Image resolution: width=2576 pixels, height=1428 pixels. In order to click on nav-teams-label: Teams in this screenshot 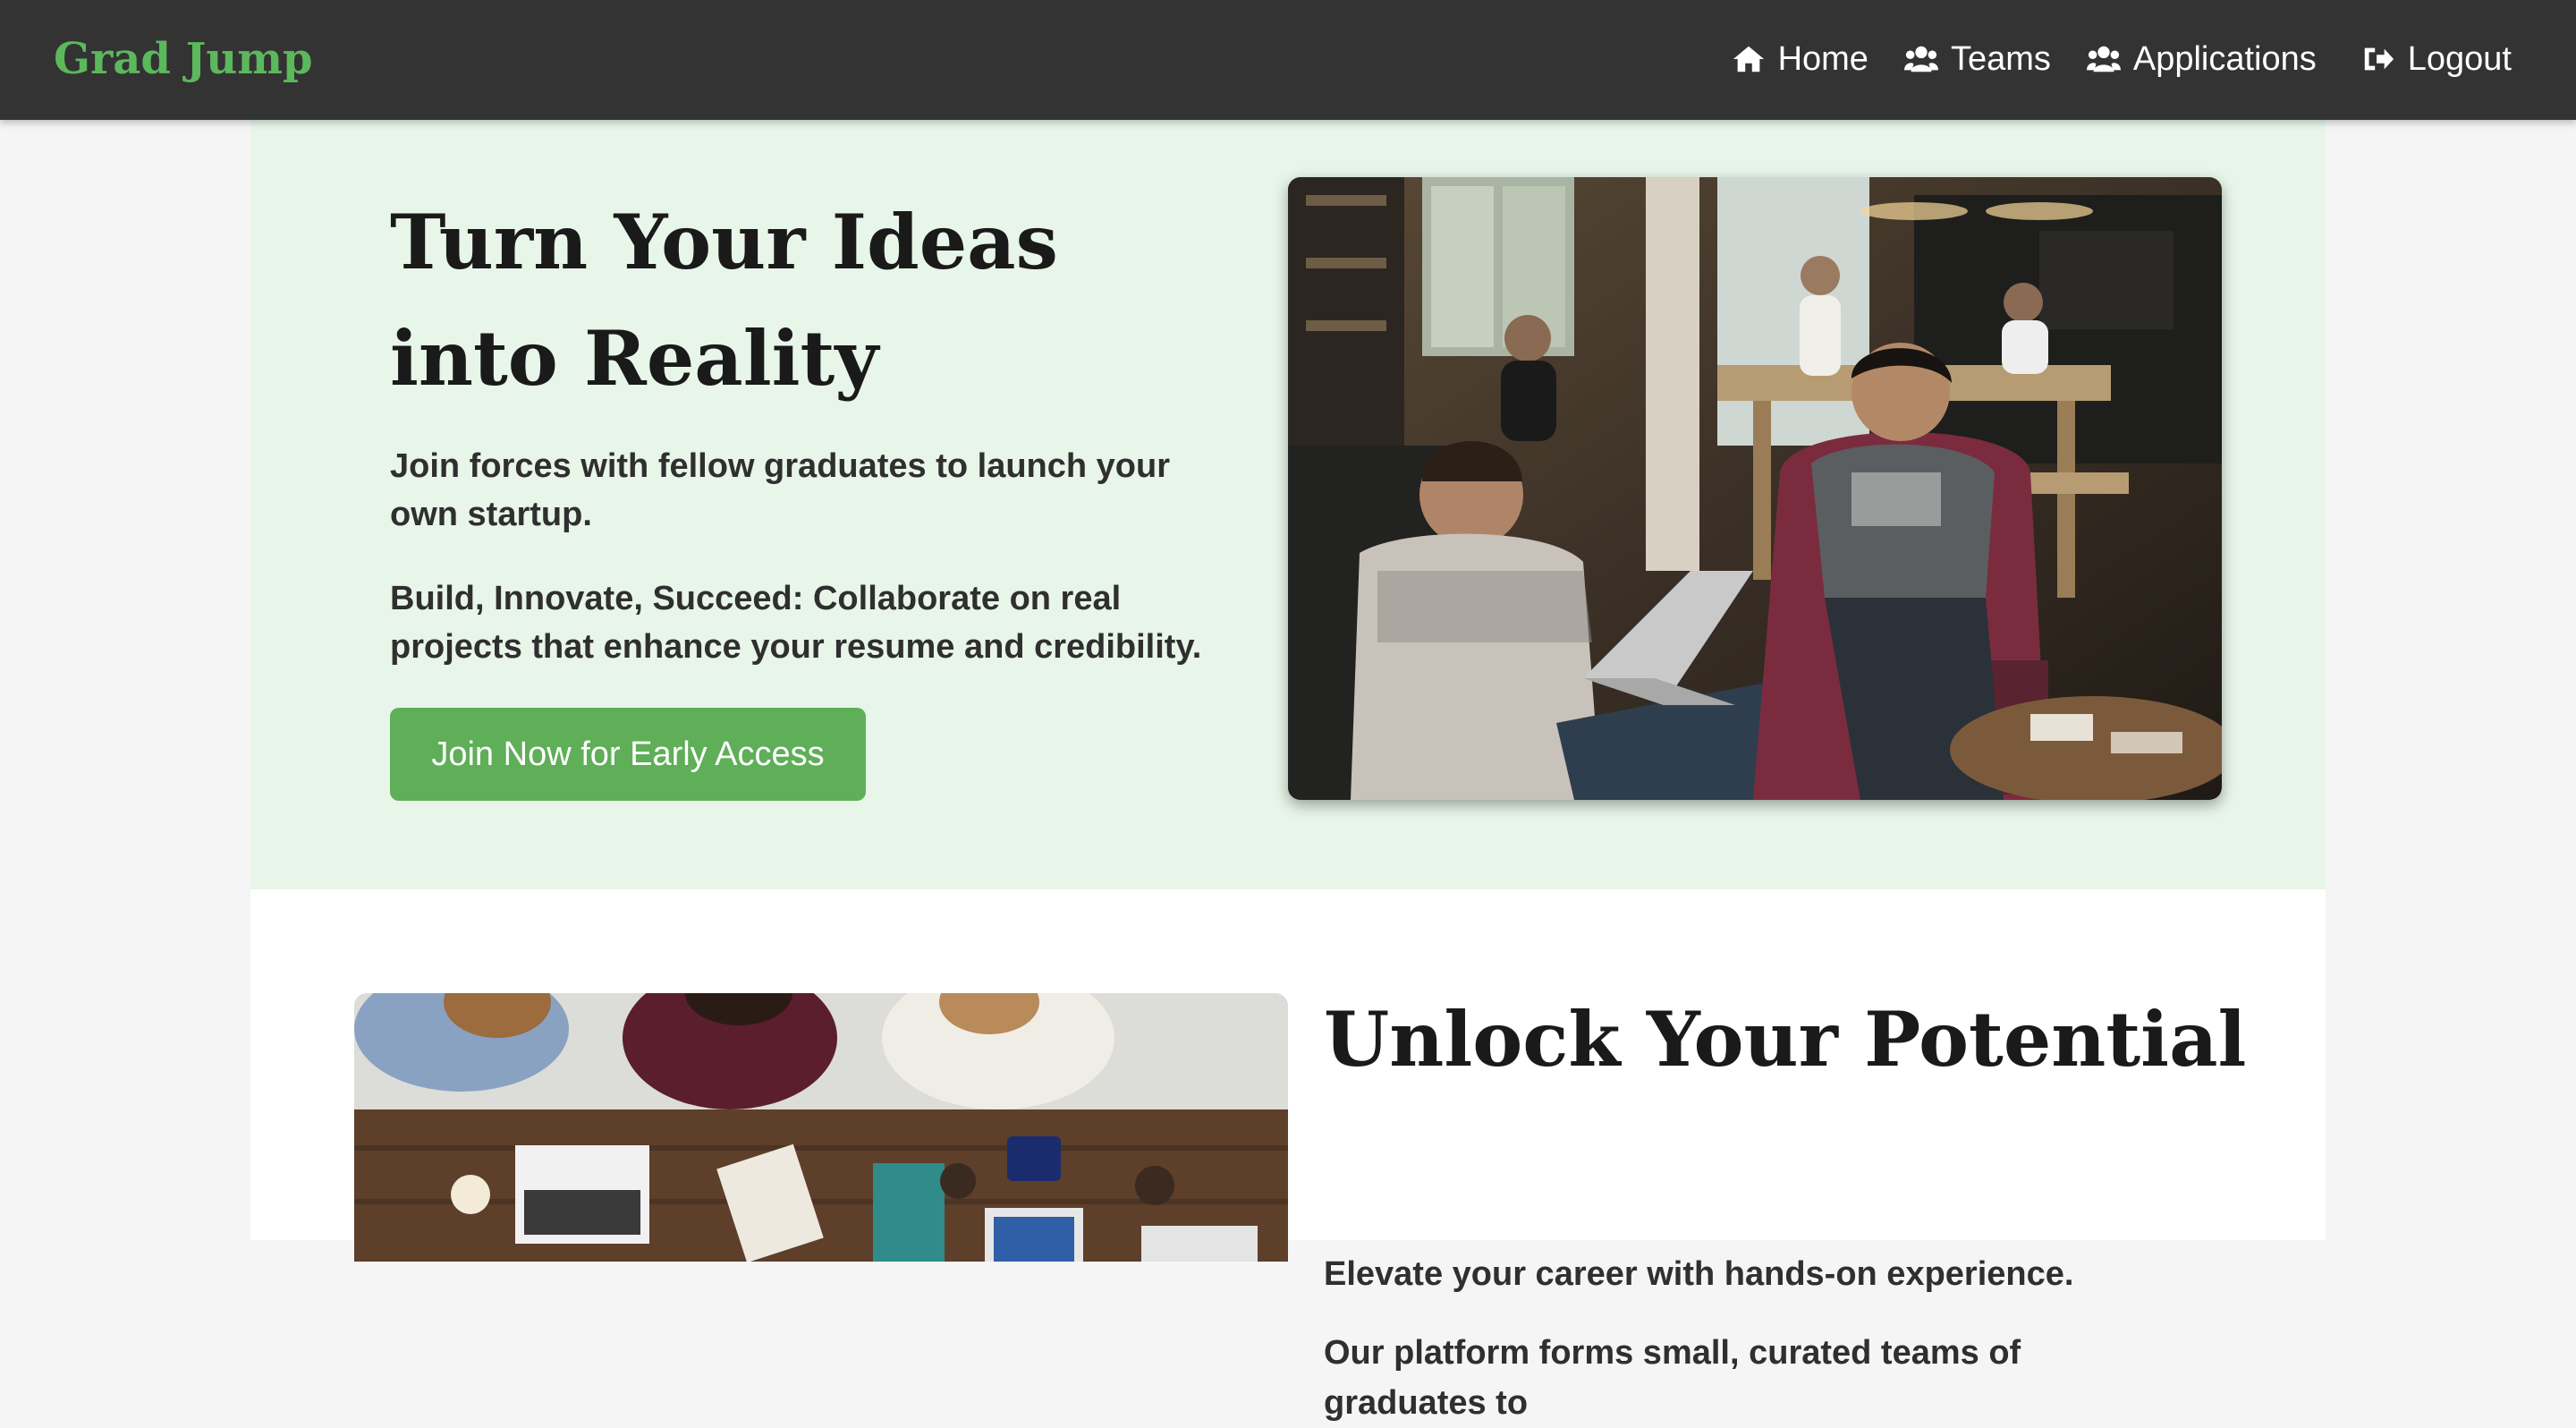, I will do `click(2000, 59)`.